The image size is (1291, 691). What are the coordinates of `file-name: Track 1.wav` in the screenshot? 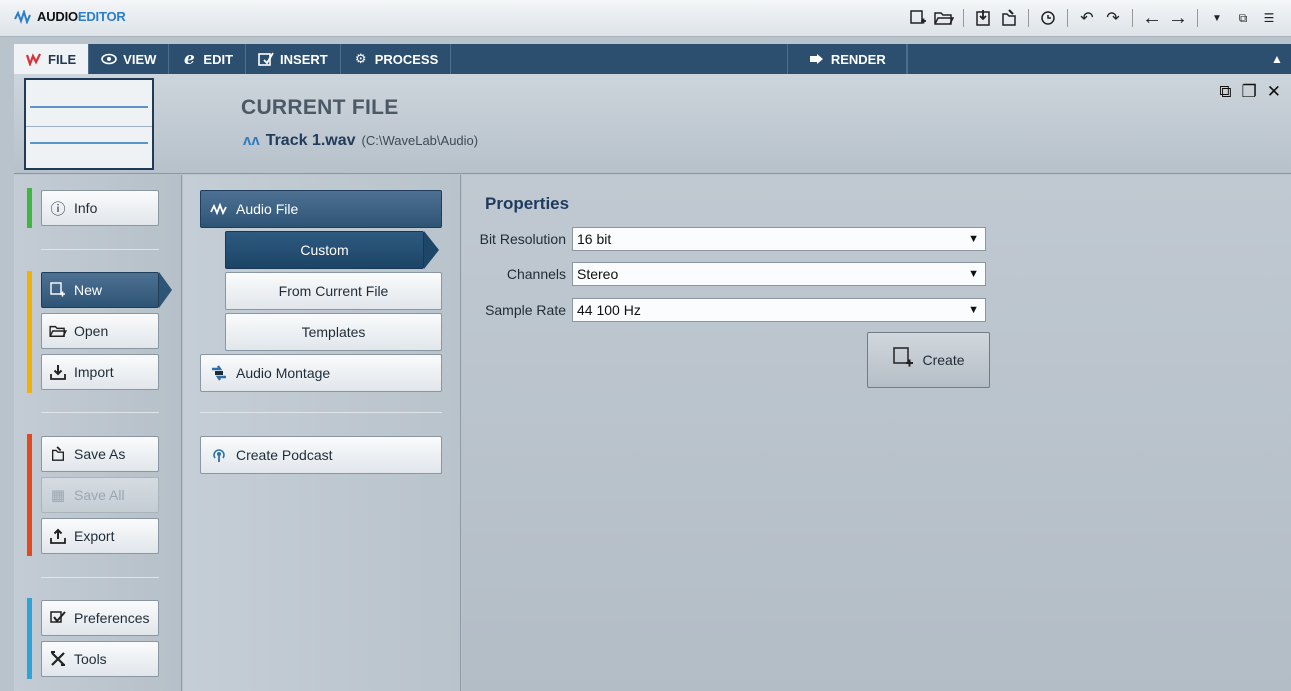 It's located at (310, 140).